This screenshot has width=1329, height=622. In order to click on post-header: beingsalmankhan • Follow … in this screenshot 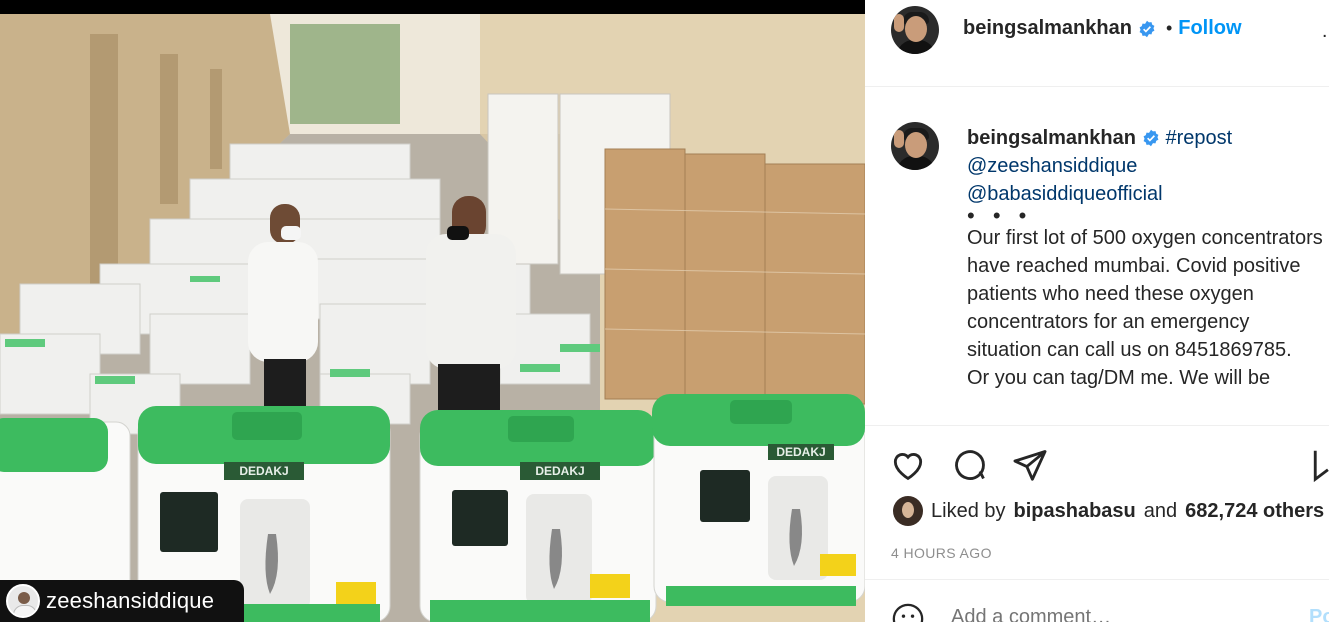, I will do `click(1097, 43)`.